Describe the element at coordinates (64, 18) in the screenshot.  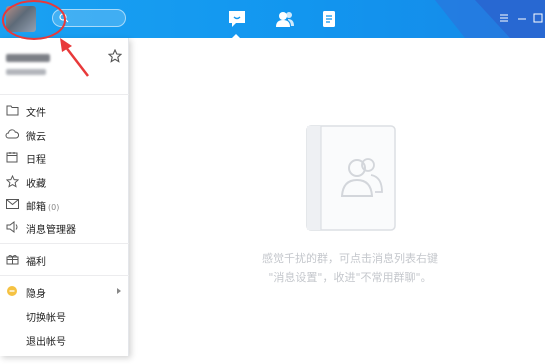
I see `search-icon` at that location.